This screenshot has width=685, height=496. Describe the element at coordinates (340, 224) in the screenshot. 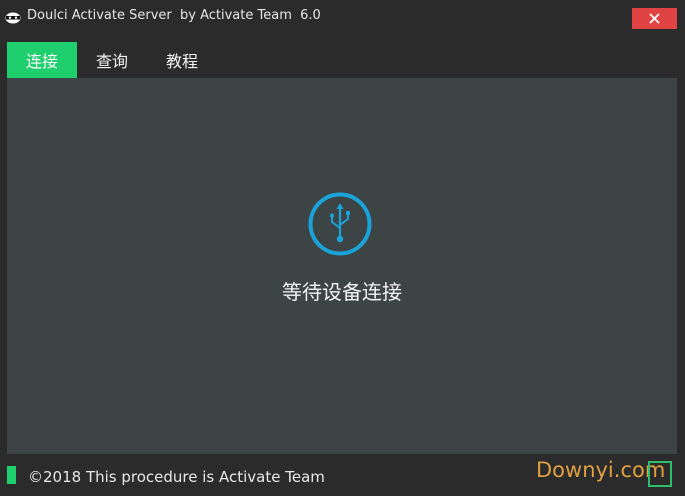

I see `usb-icon` at that location.